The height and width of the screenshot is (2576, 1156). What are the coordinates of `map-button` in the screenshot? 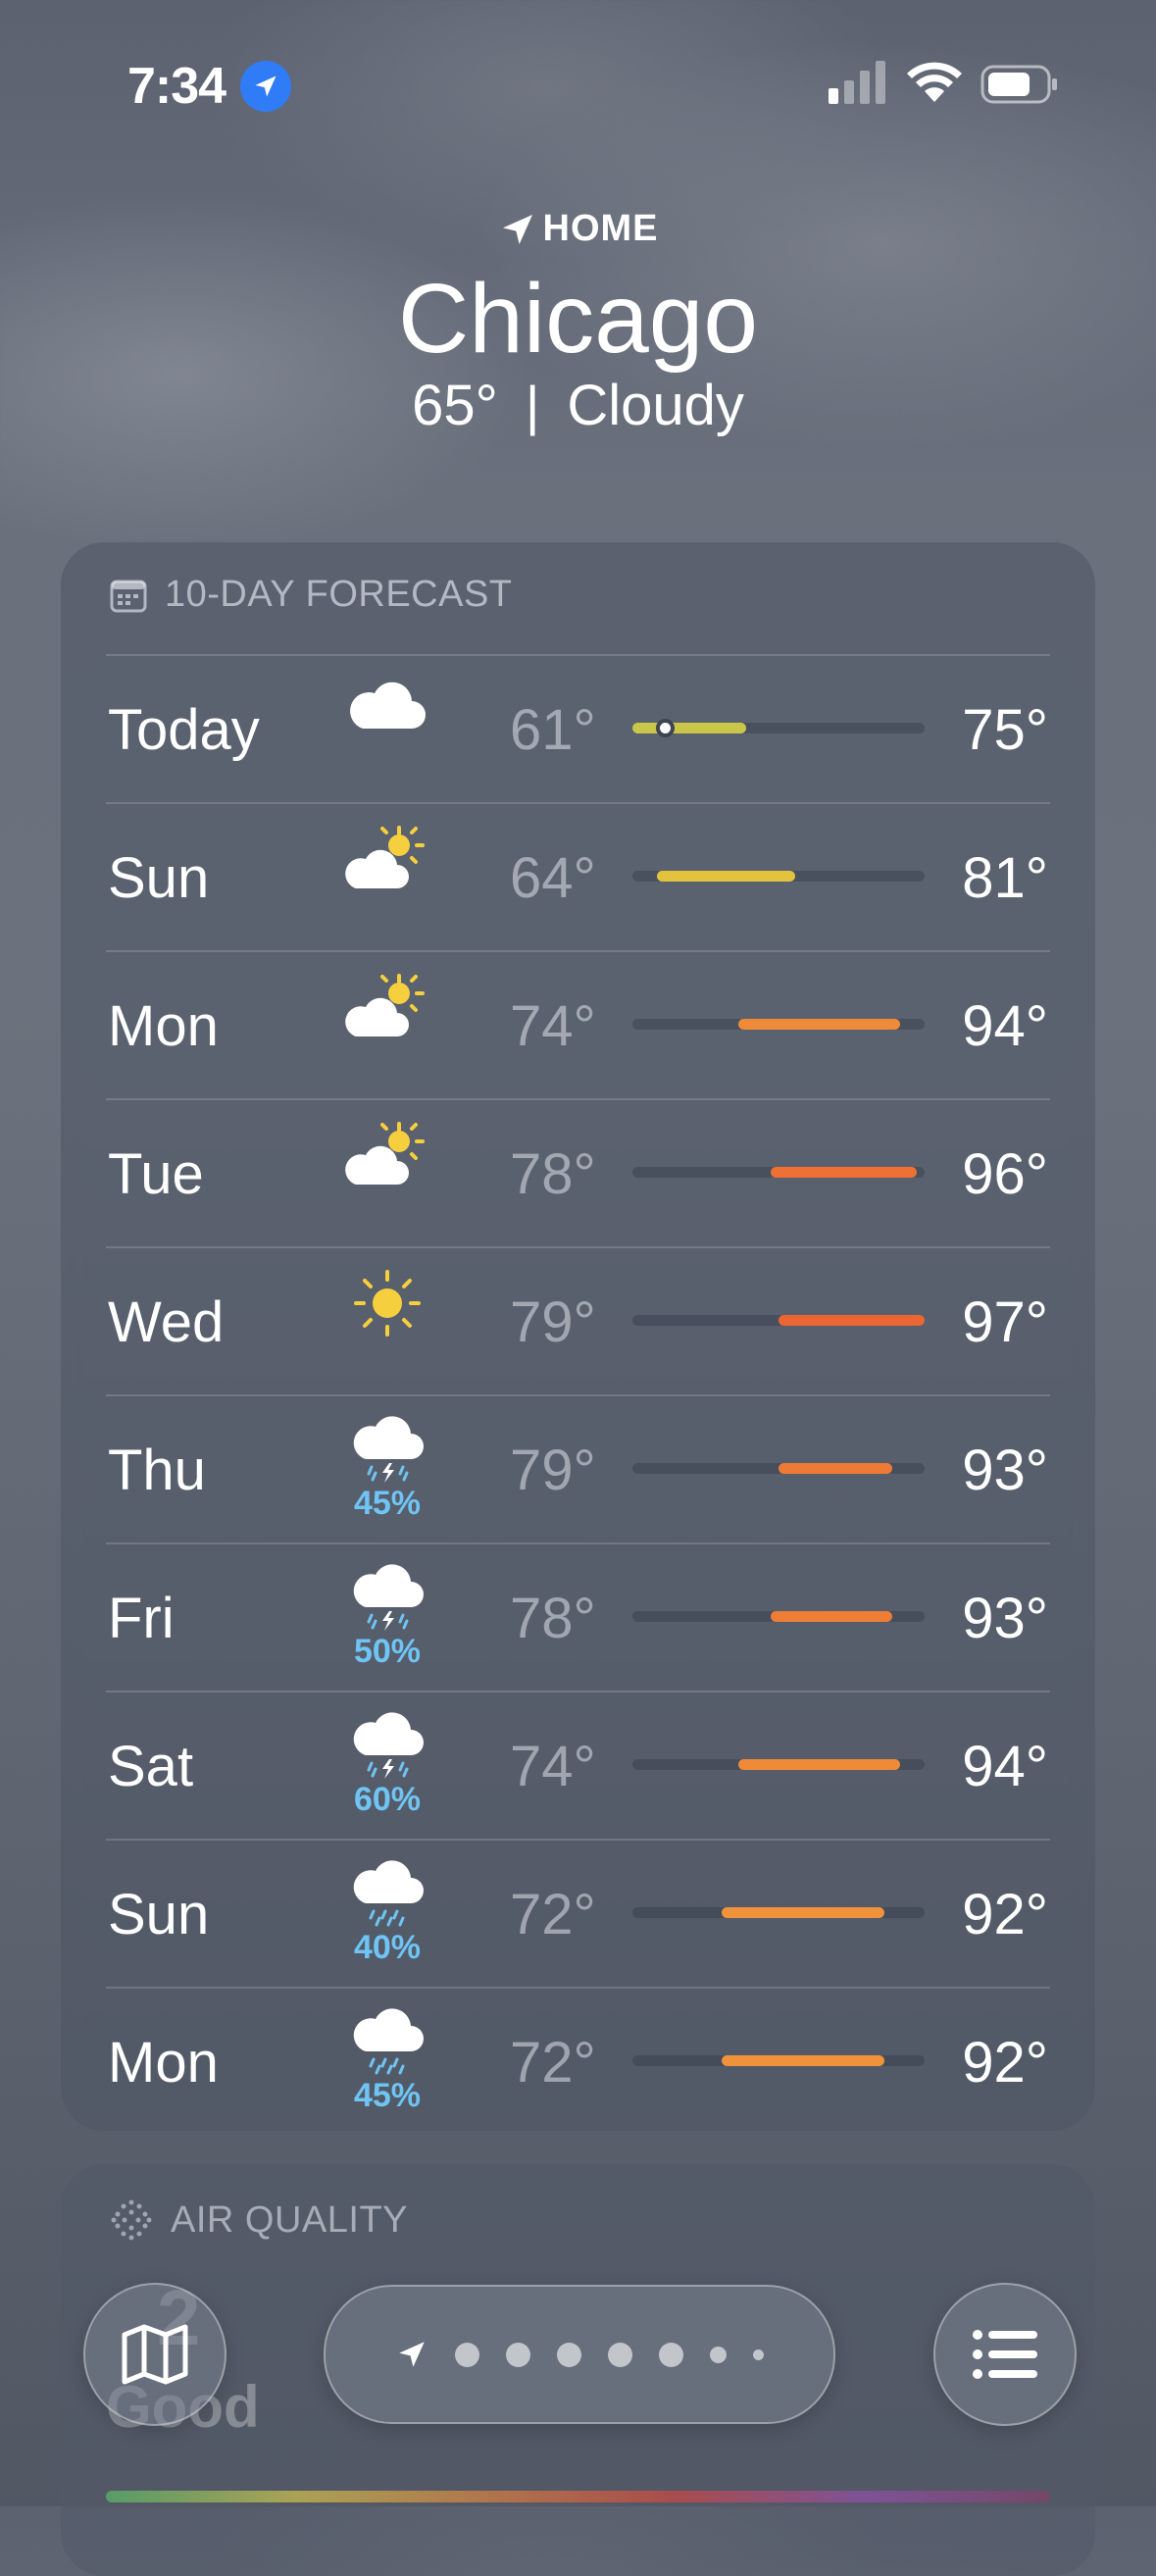 It's located at (154, 2354).